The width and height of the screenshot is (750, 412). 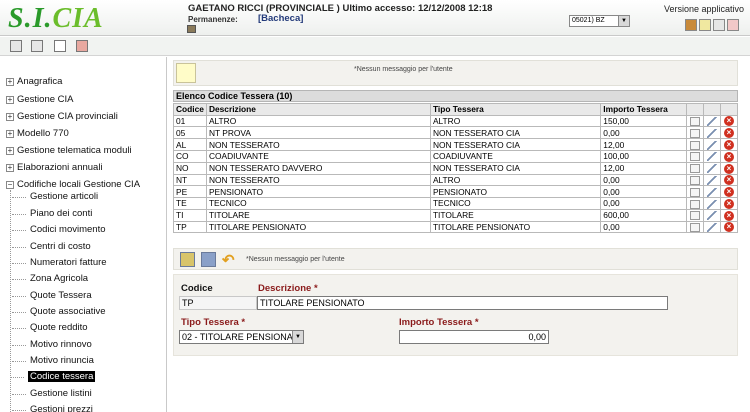 What do you see at coordinates (59, 262) in the screenshot?
I see `sidebar-sub-numeratori-fatture: Numeratori fatture` at bounding box center [59, 262].